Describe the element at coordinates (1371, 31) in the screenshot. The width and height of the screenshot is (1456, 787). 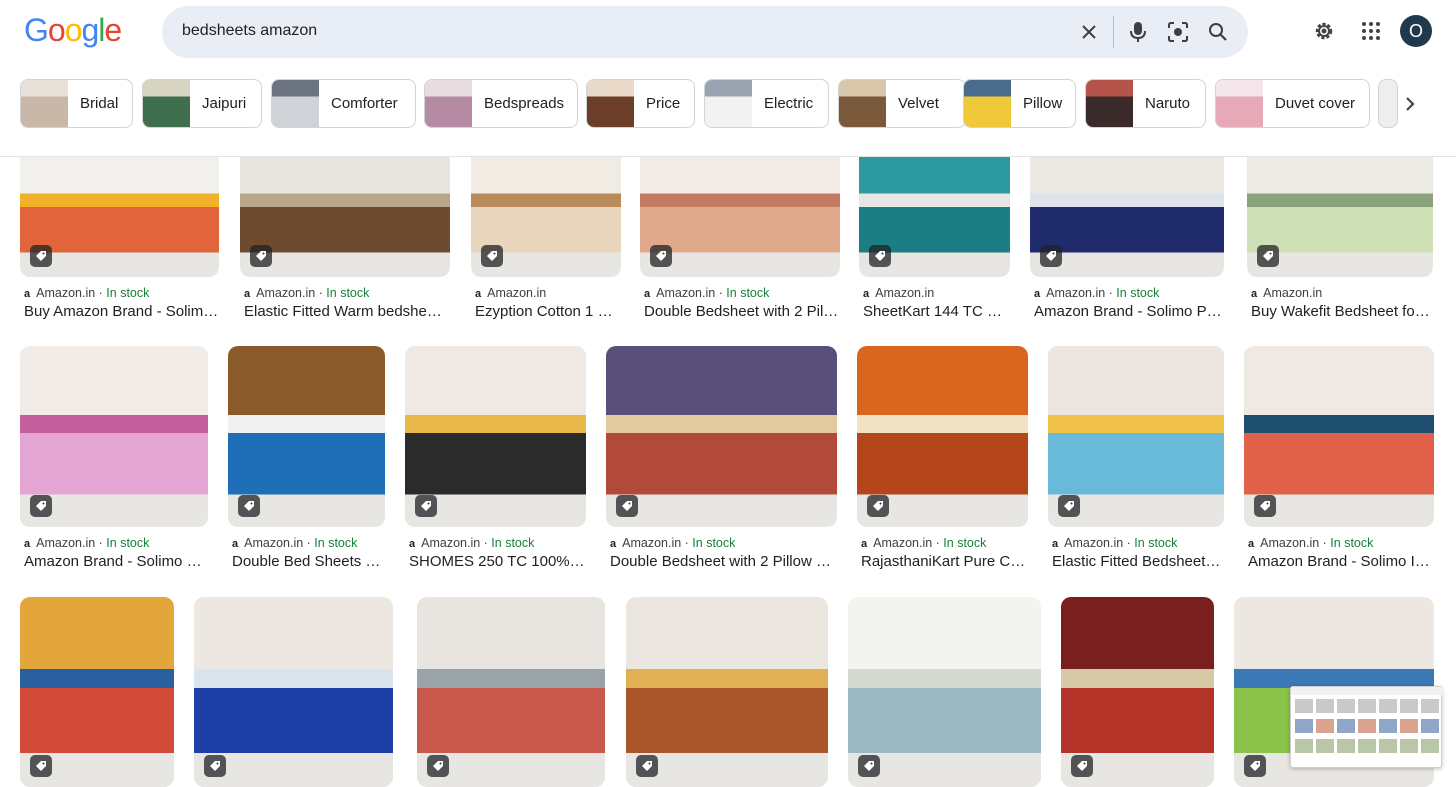
I see `apps-grid-icon` at that location.